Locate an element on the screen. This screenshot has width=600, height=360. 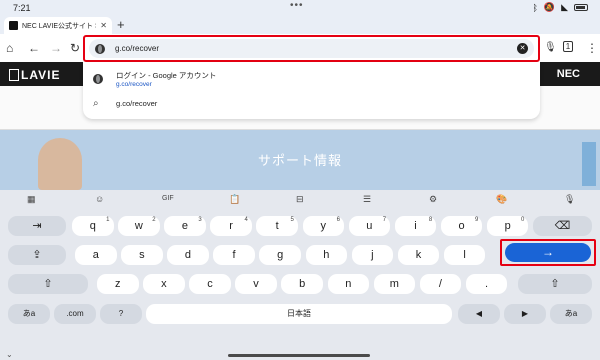
keyboard-toolbar: ▦ ☺ GIF 📋 ⊟ ☰ ⚙ 🎨 🎙 is located at coordinates (300, 200).